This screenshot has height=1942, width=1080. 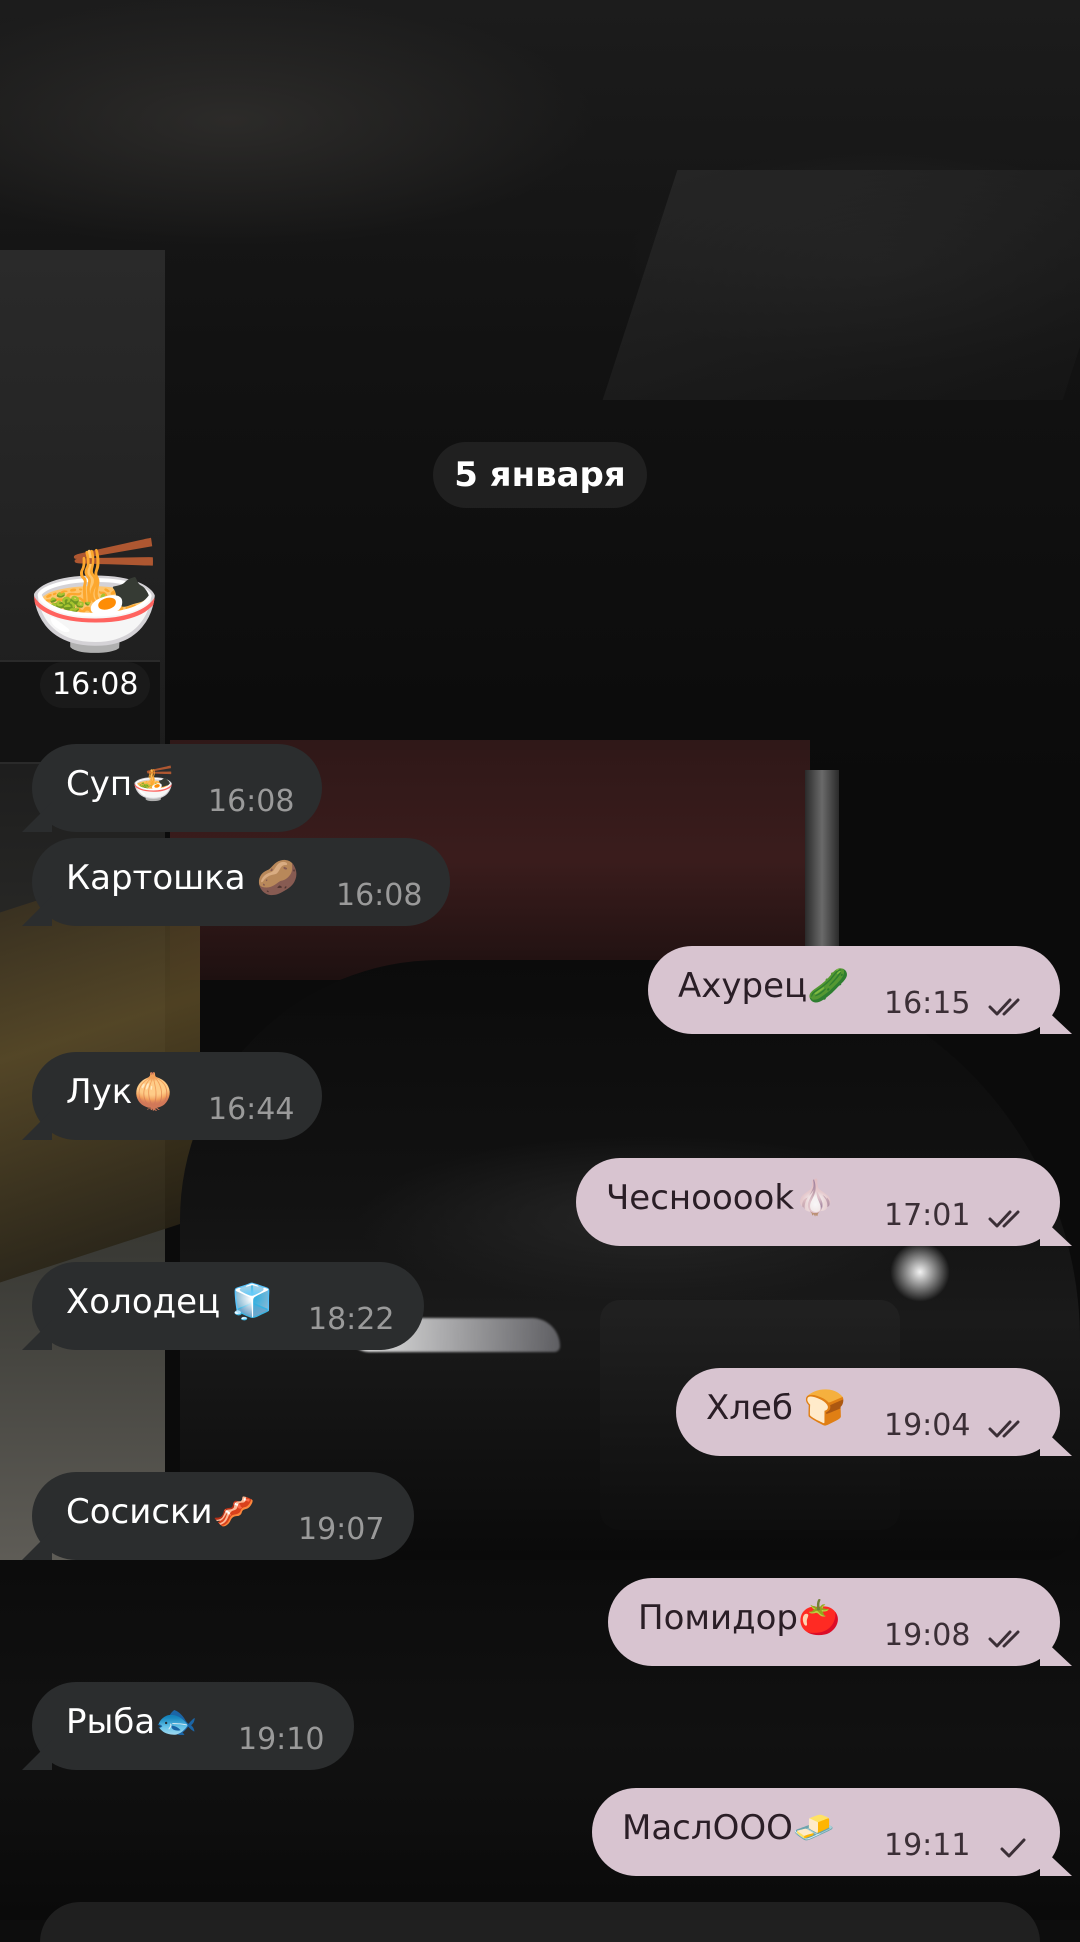 What do you see at coordinates (351, 1319) in the screenshot?
I see `message-time: 18:22` at bounding box center [351, 1319].